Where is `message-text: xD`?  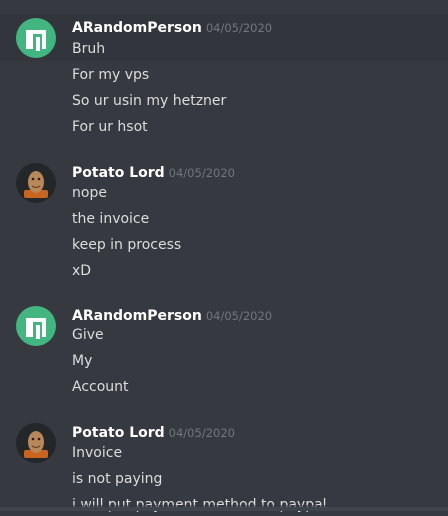
message-text: xD is located at coordinates (82, 271).